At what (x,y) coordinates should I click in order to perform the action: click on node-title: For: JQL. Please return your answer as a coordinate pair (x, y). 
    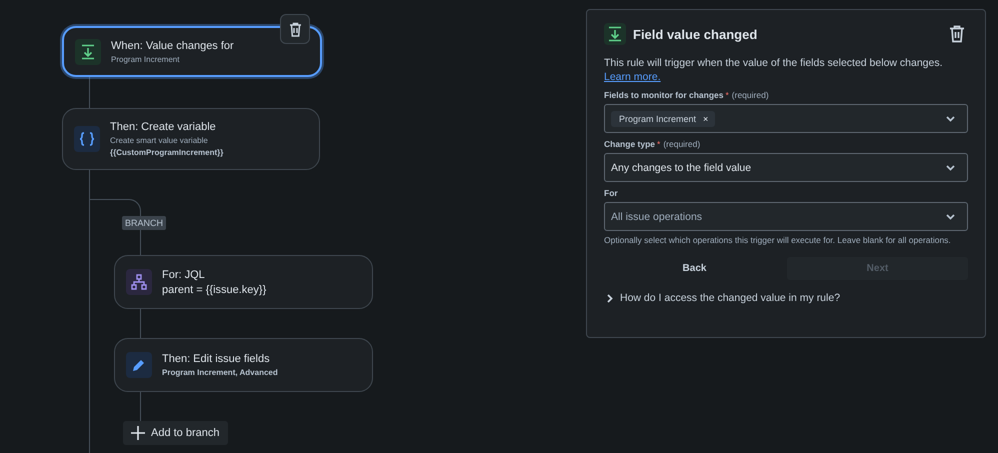
    Looking at the image, I should click on (184, 274).